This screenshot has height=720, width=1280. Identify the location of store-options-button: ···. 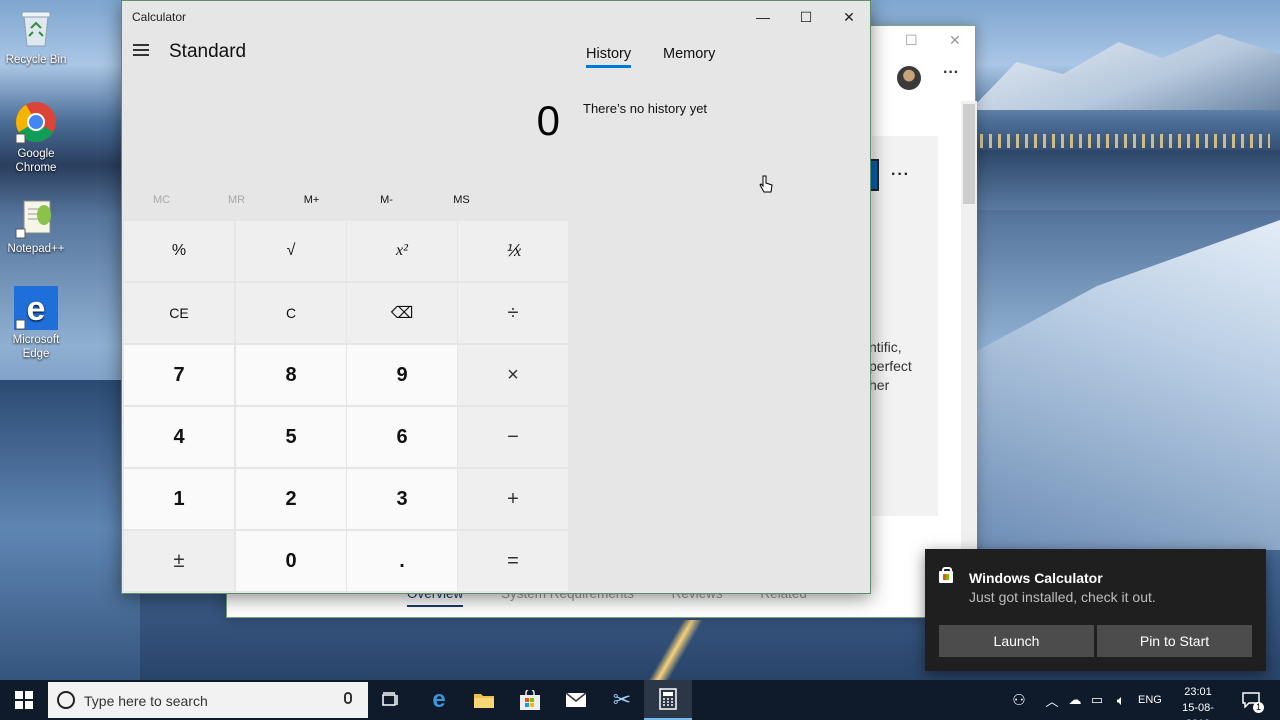
(900, 175).